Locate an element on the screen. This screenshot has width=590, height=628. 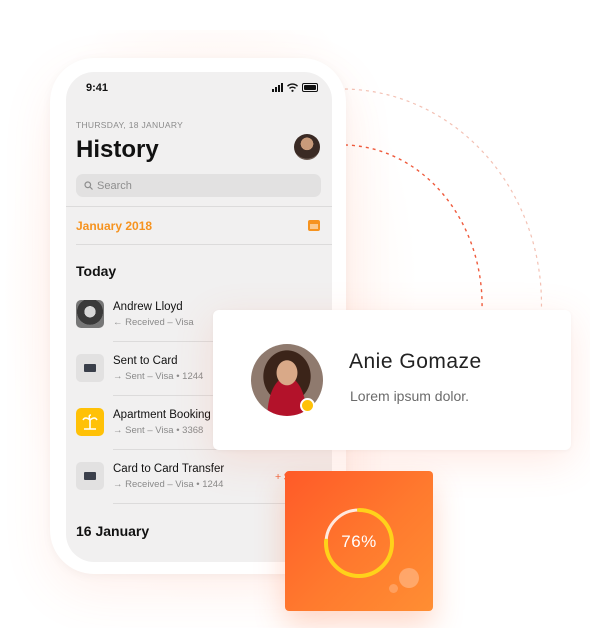
transaction-name: Sent to Card is located at coordinates (145, 361).